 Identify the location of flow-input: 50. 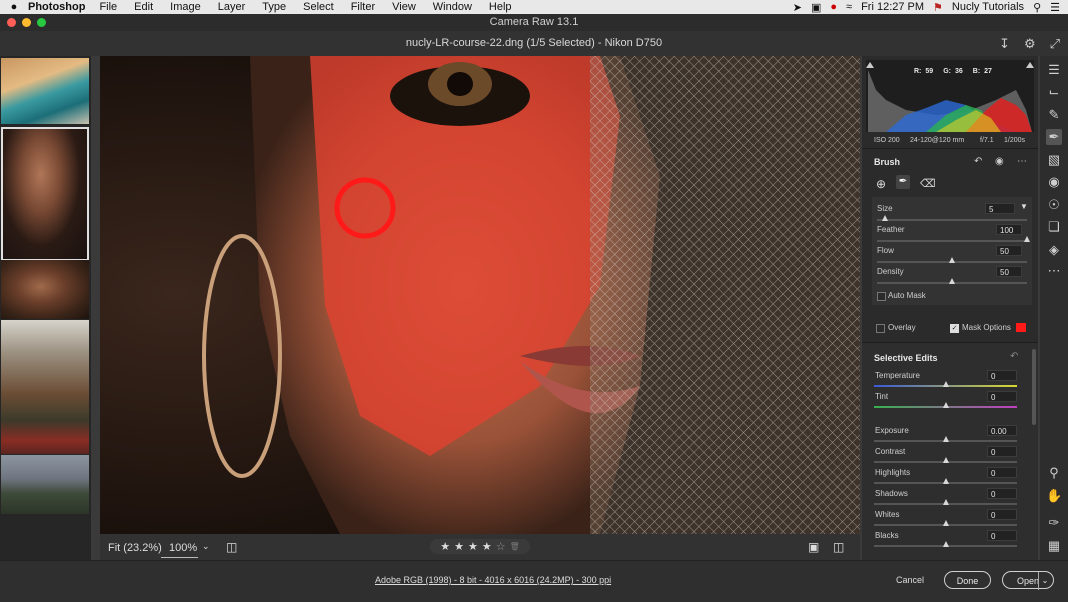
(1009, 250).